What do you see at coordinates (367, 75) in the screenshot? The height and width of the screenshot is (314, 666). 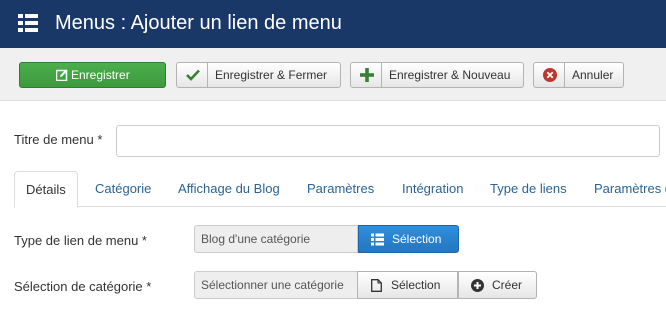 I see `plus-icon` at bounding box center [367, 75].